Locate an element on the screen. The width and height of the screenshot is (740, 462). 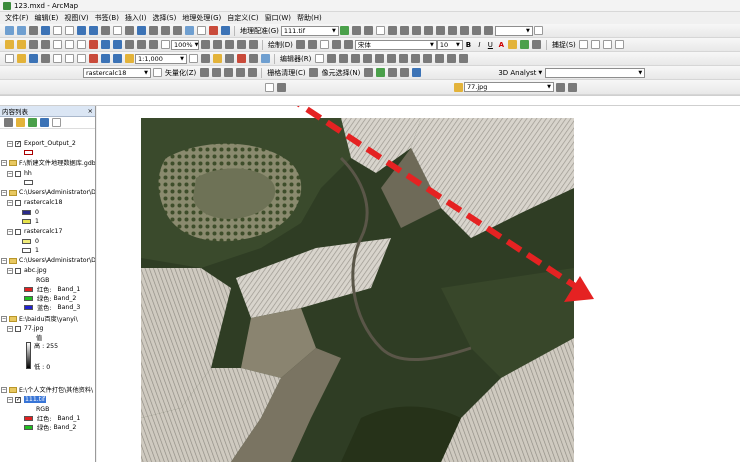
vectorization-menu: 矢量化(Z) is located at coordinates (180, 73).